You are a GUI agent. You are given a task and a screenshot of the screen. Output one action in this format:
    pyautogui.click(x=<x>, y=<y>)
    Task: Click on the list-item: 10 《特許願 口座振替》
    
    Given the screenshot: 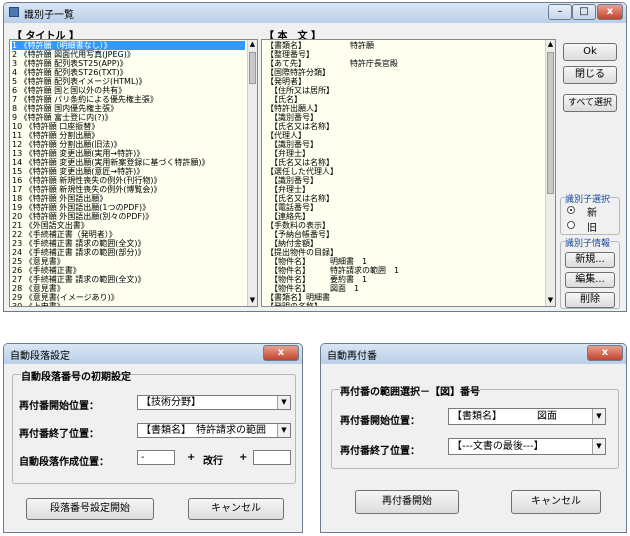 What is the action you would take?
    pyautogui.click(x=128, y=126)
    